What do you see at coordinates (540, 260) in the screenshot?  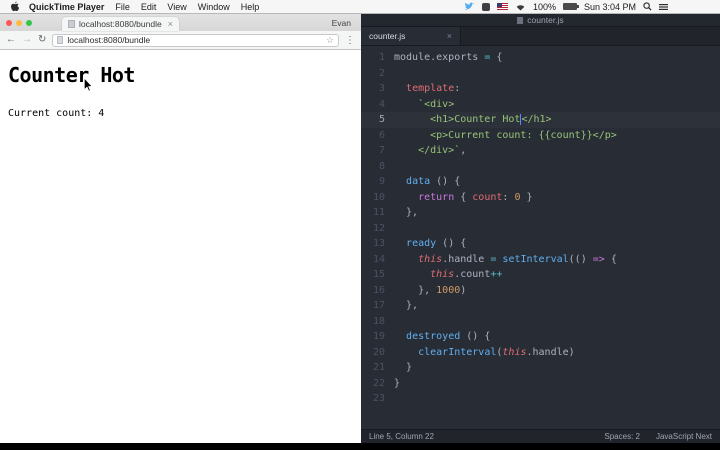 I see `code-line: 14 this.handle = setInterval(() => {` at bounding box center [540, 260].